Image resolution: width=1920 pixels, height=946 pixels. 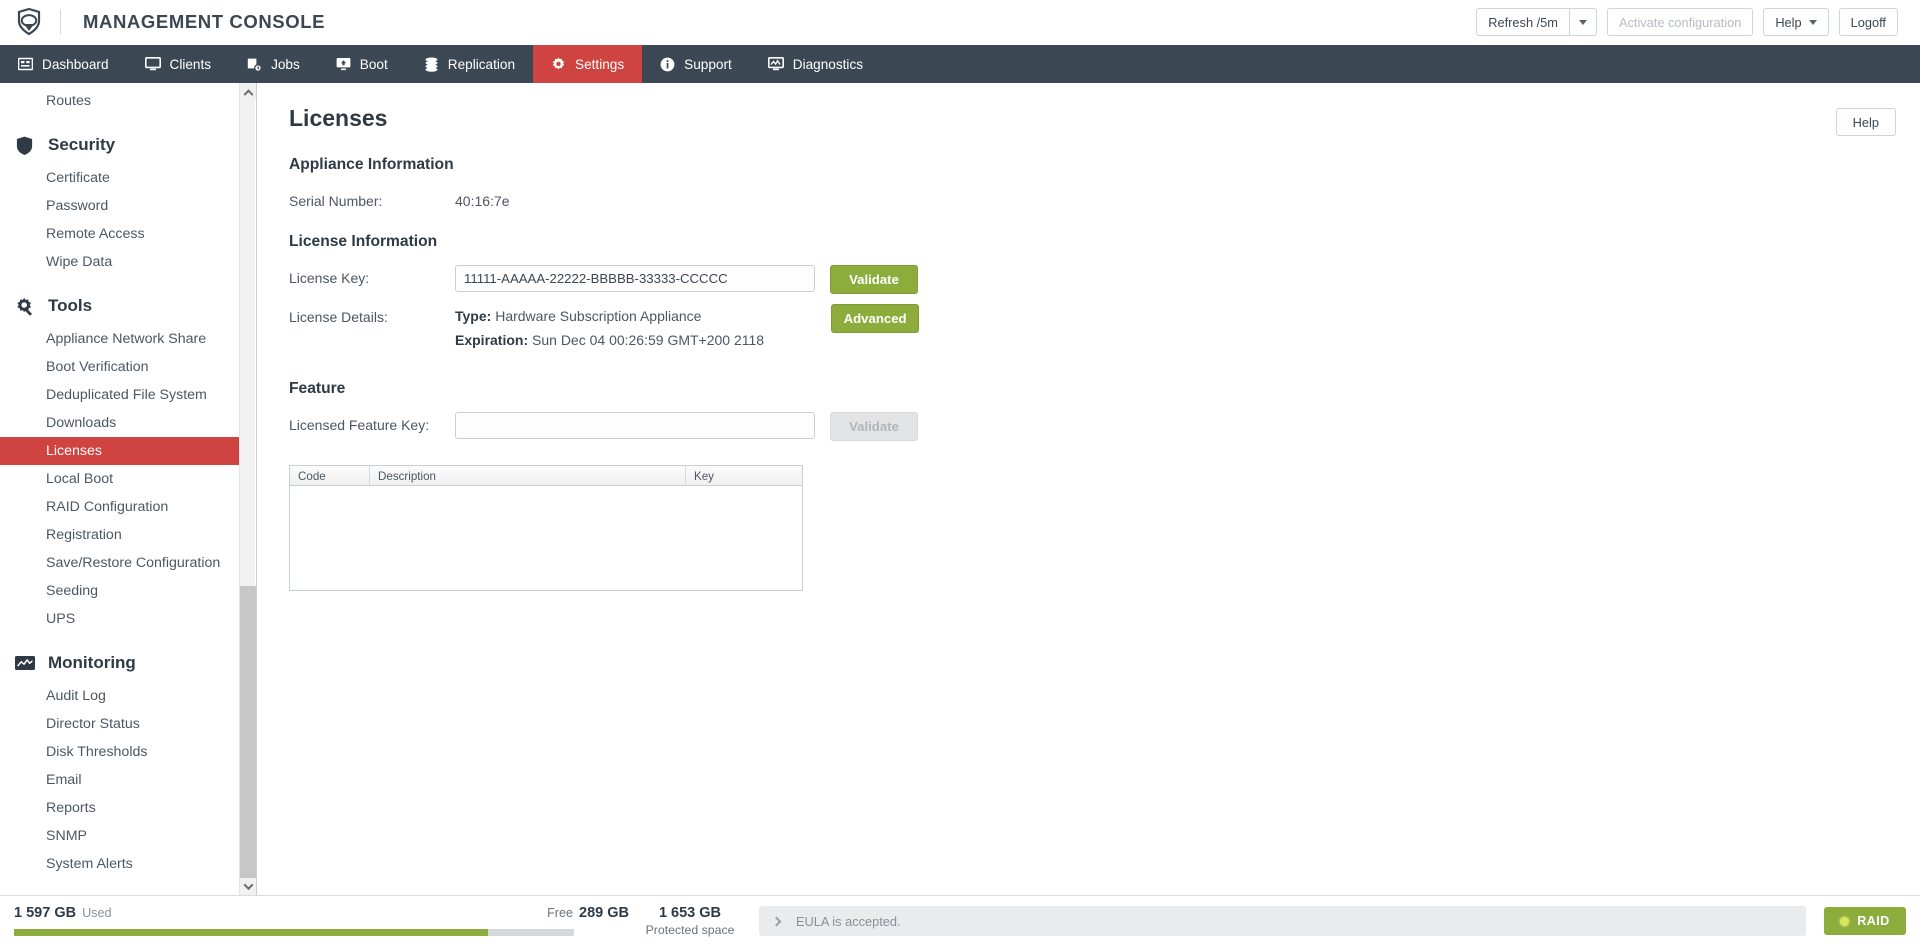 What do you see at coordinates (1796, 22) in the screenshot?
I see `header-help-button: Help` at bounding box center [1796, 22].